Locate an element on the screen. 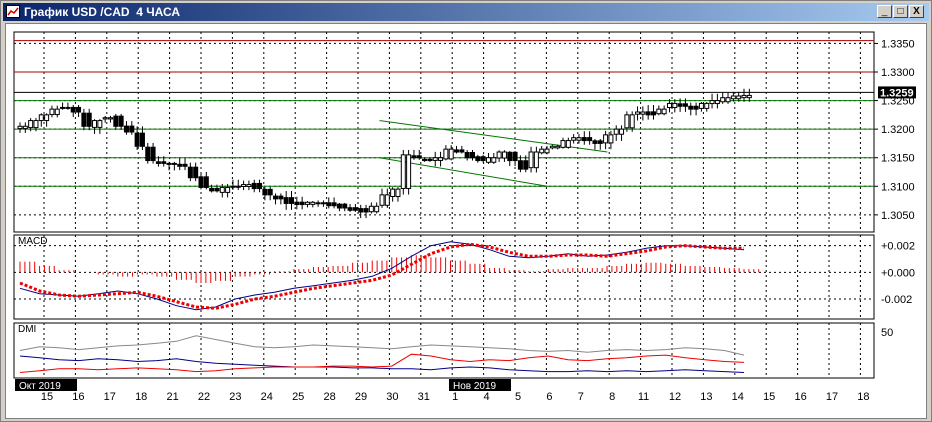  x-tick-label: 21 is located at coordinates (172, 397).